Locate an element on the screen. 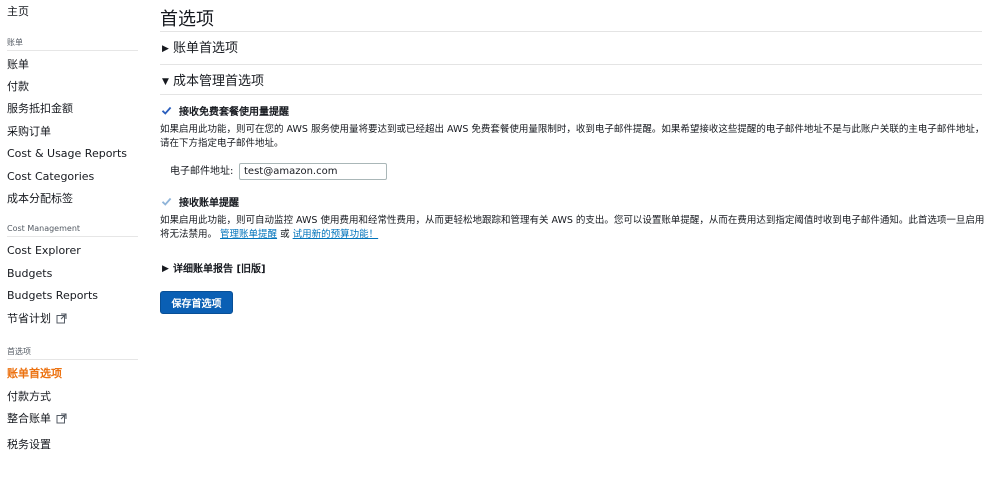 Image resolution: width=1000 pixels, height=478 pixels. sidebar-item-savings-plans: 节省计划 is located at coordinates (37, 320).